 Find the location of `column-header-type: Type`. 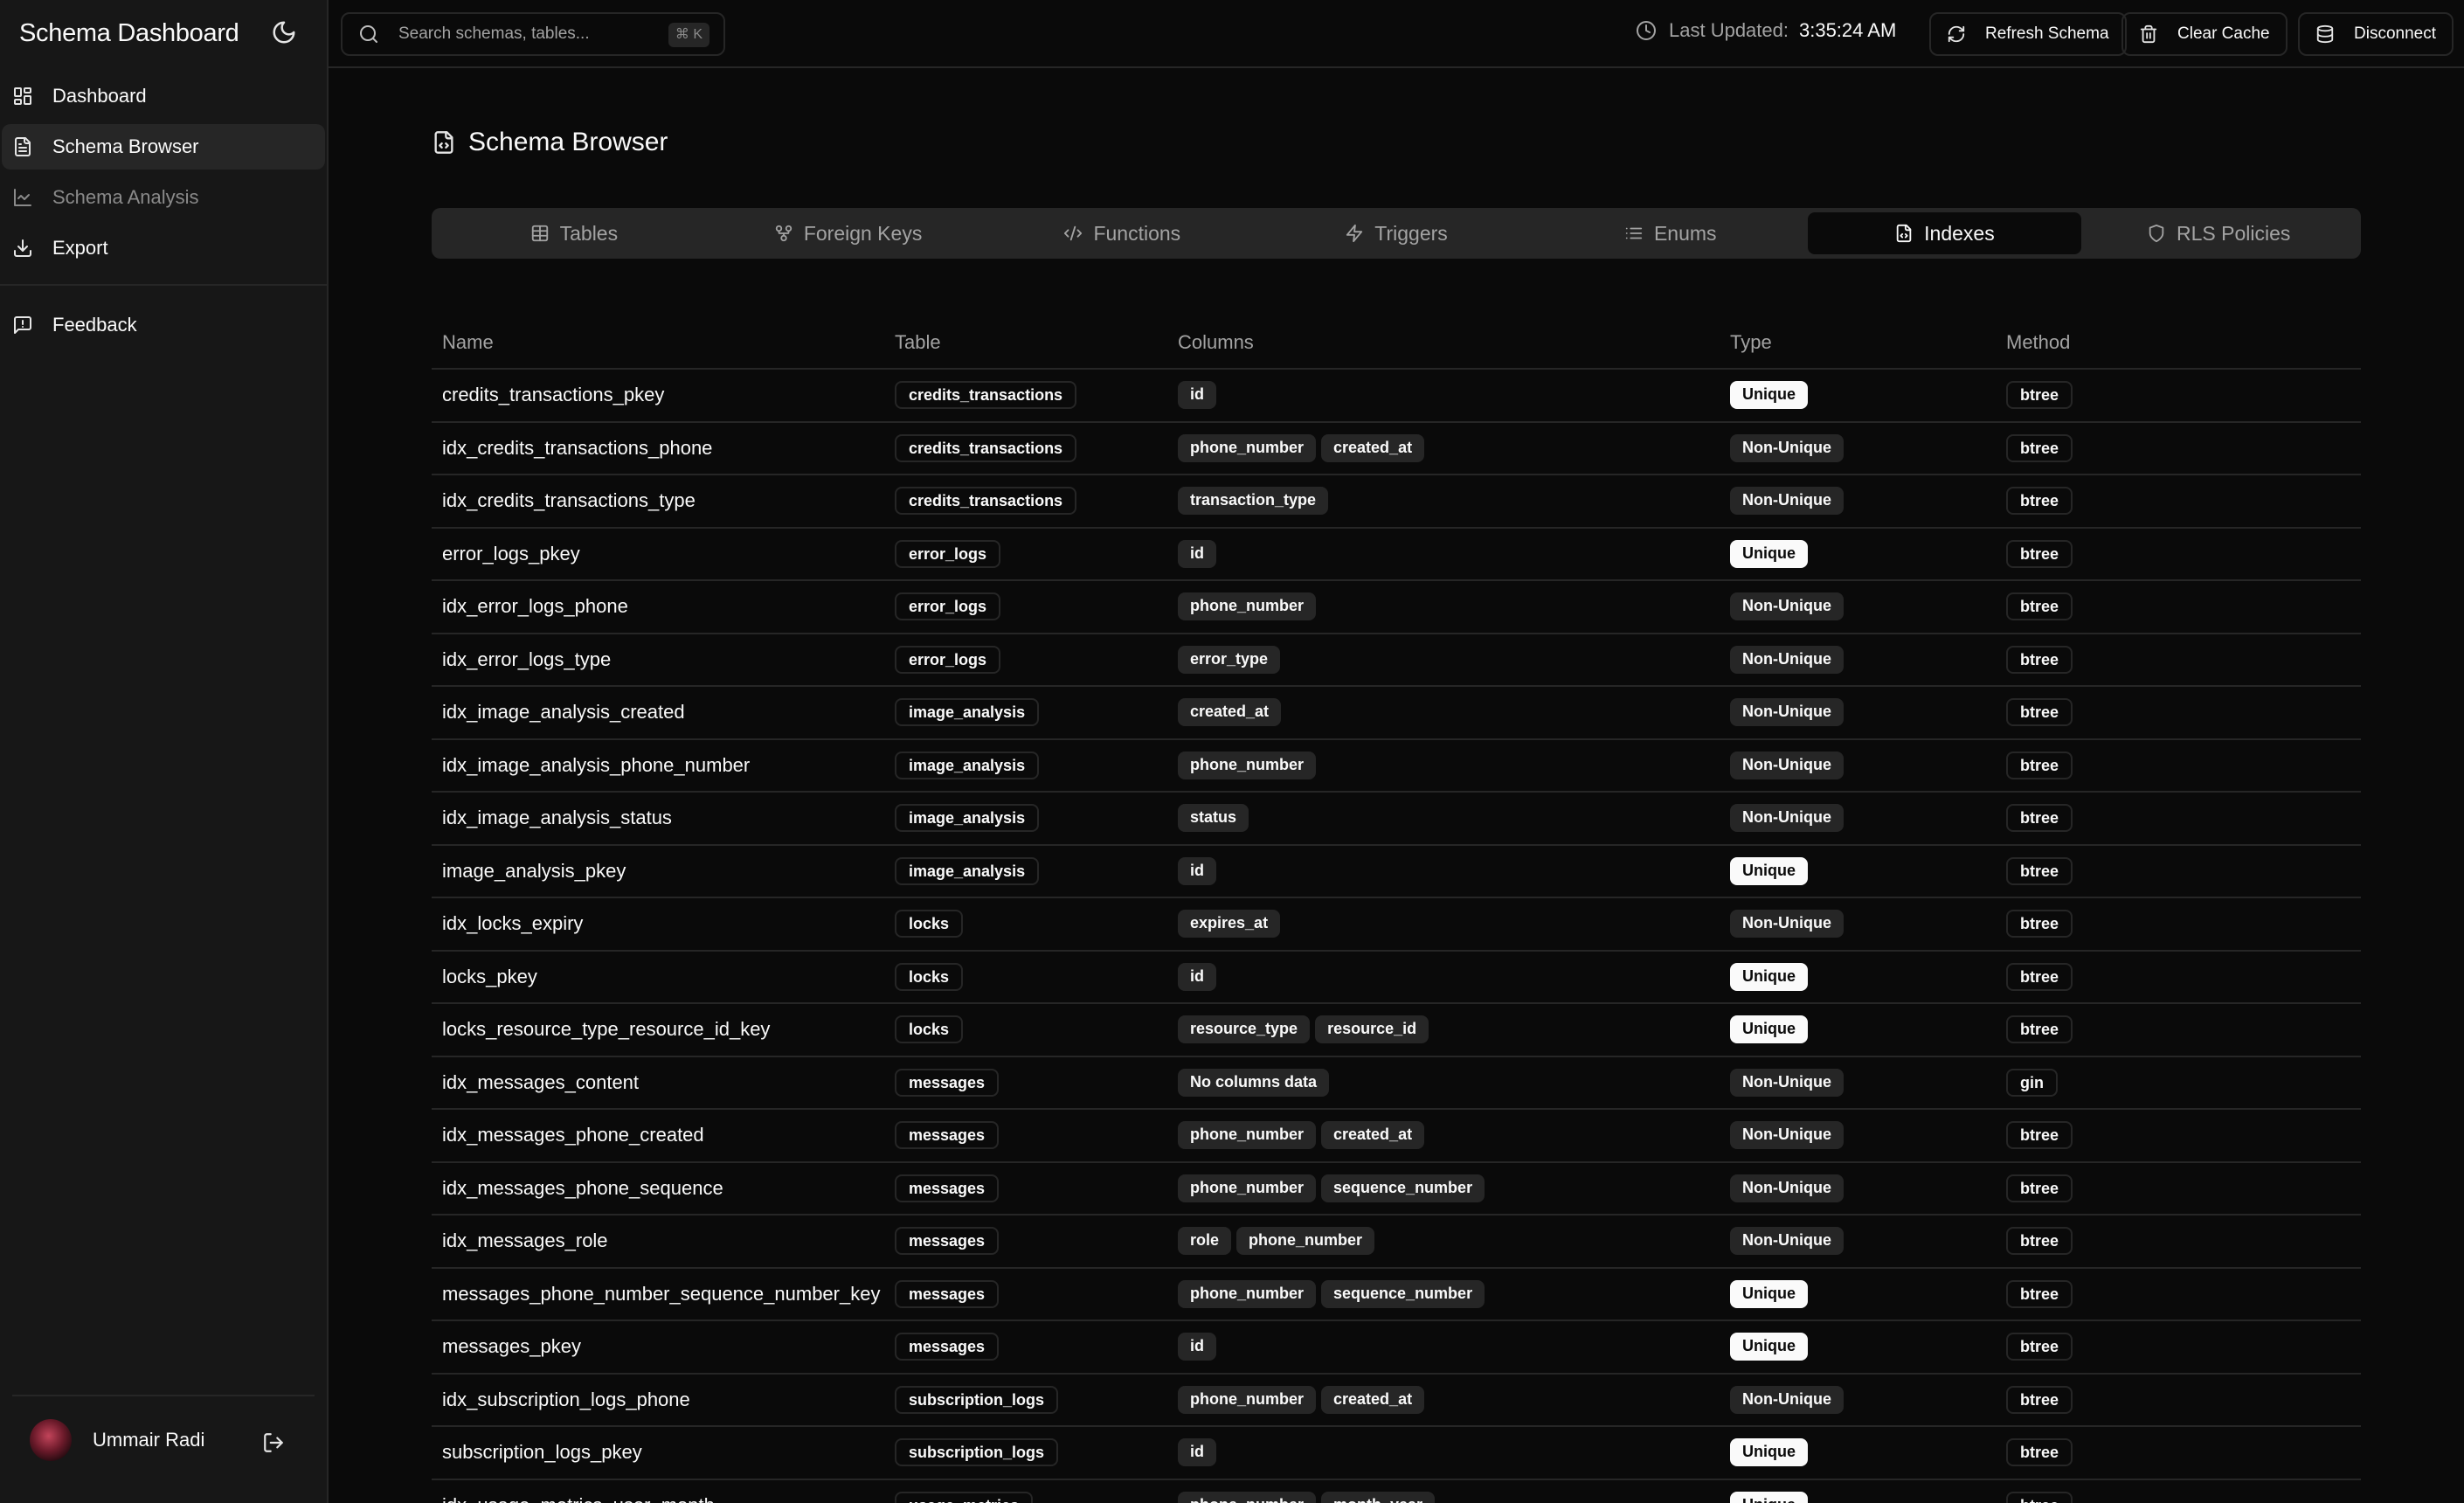

column-header-type: Type is located at coordinates (1858, 343).